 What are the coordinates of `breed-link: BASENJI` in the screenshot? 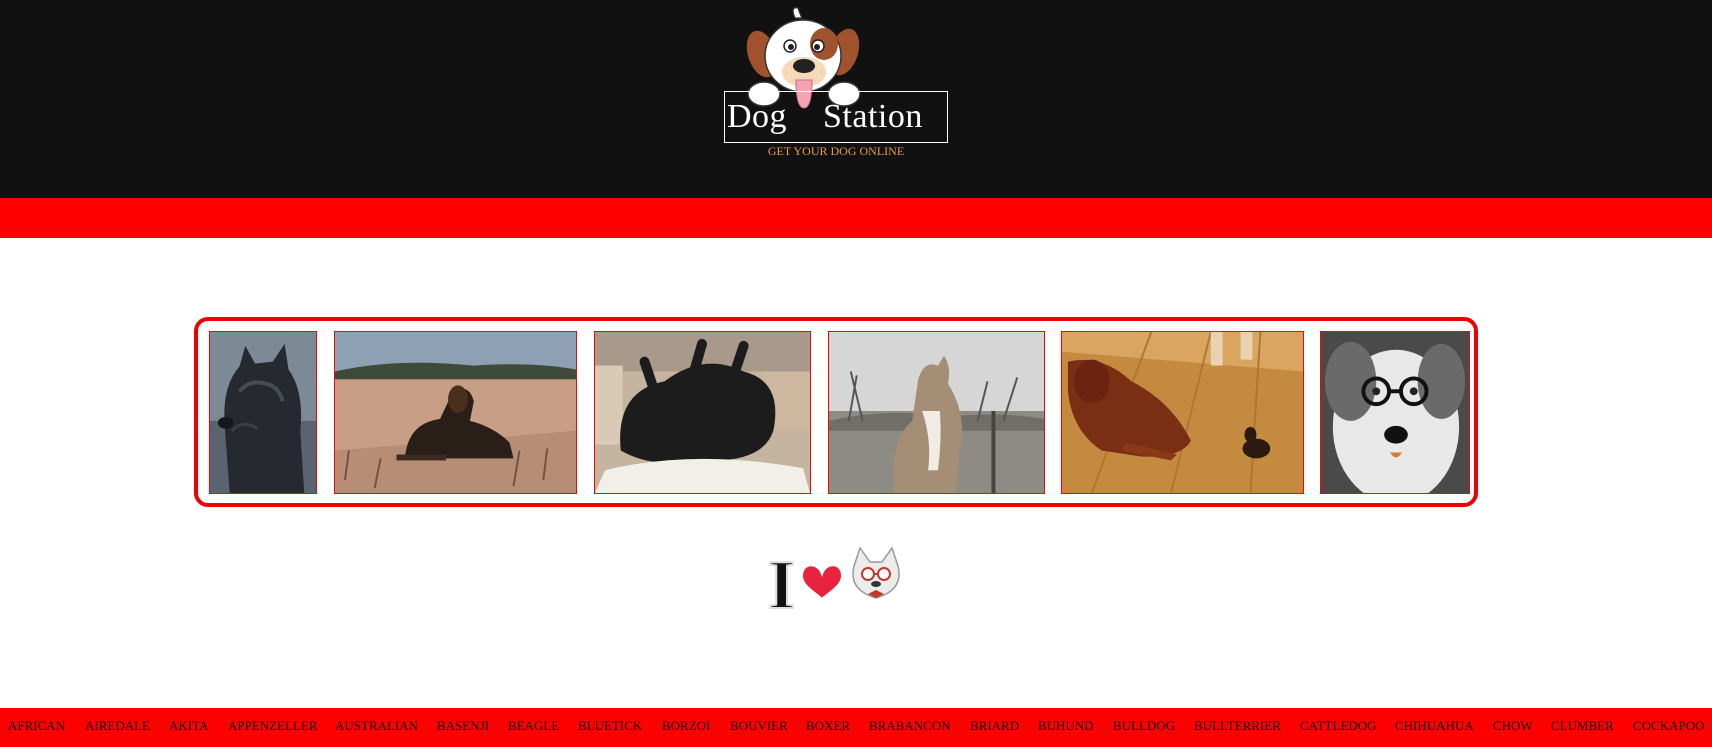 It's located at (463, 726).